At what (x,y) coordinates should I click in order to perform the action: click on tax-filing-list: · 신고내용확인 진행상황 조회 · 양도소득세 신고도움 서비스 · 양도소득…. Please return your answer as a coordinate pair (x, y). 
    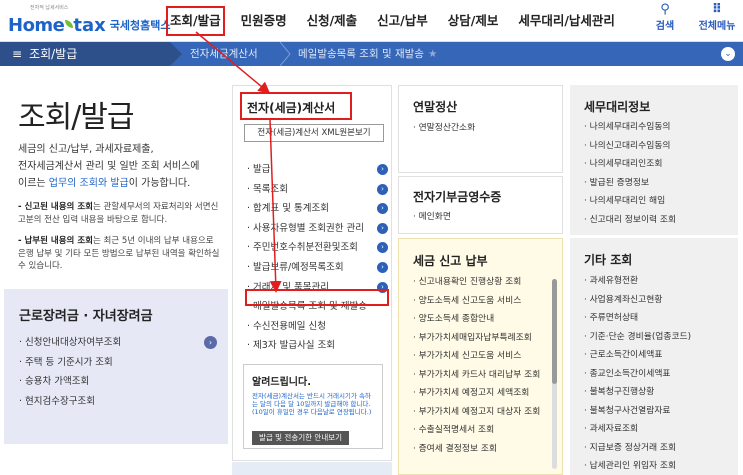
    Looking at the image, I should click on (476, 365).